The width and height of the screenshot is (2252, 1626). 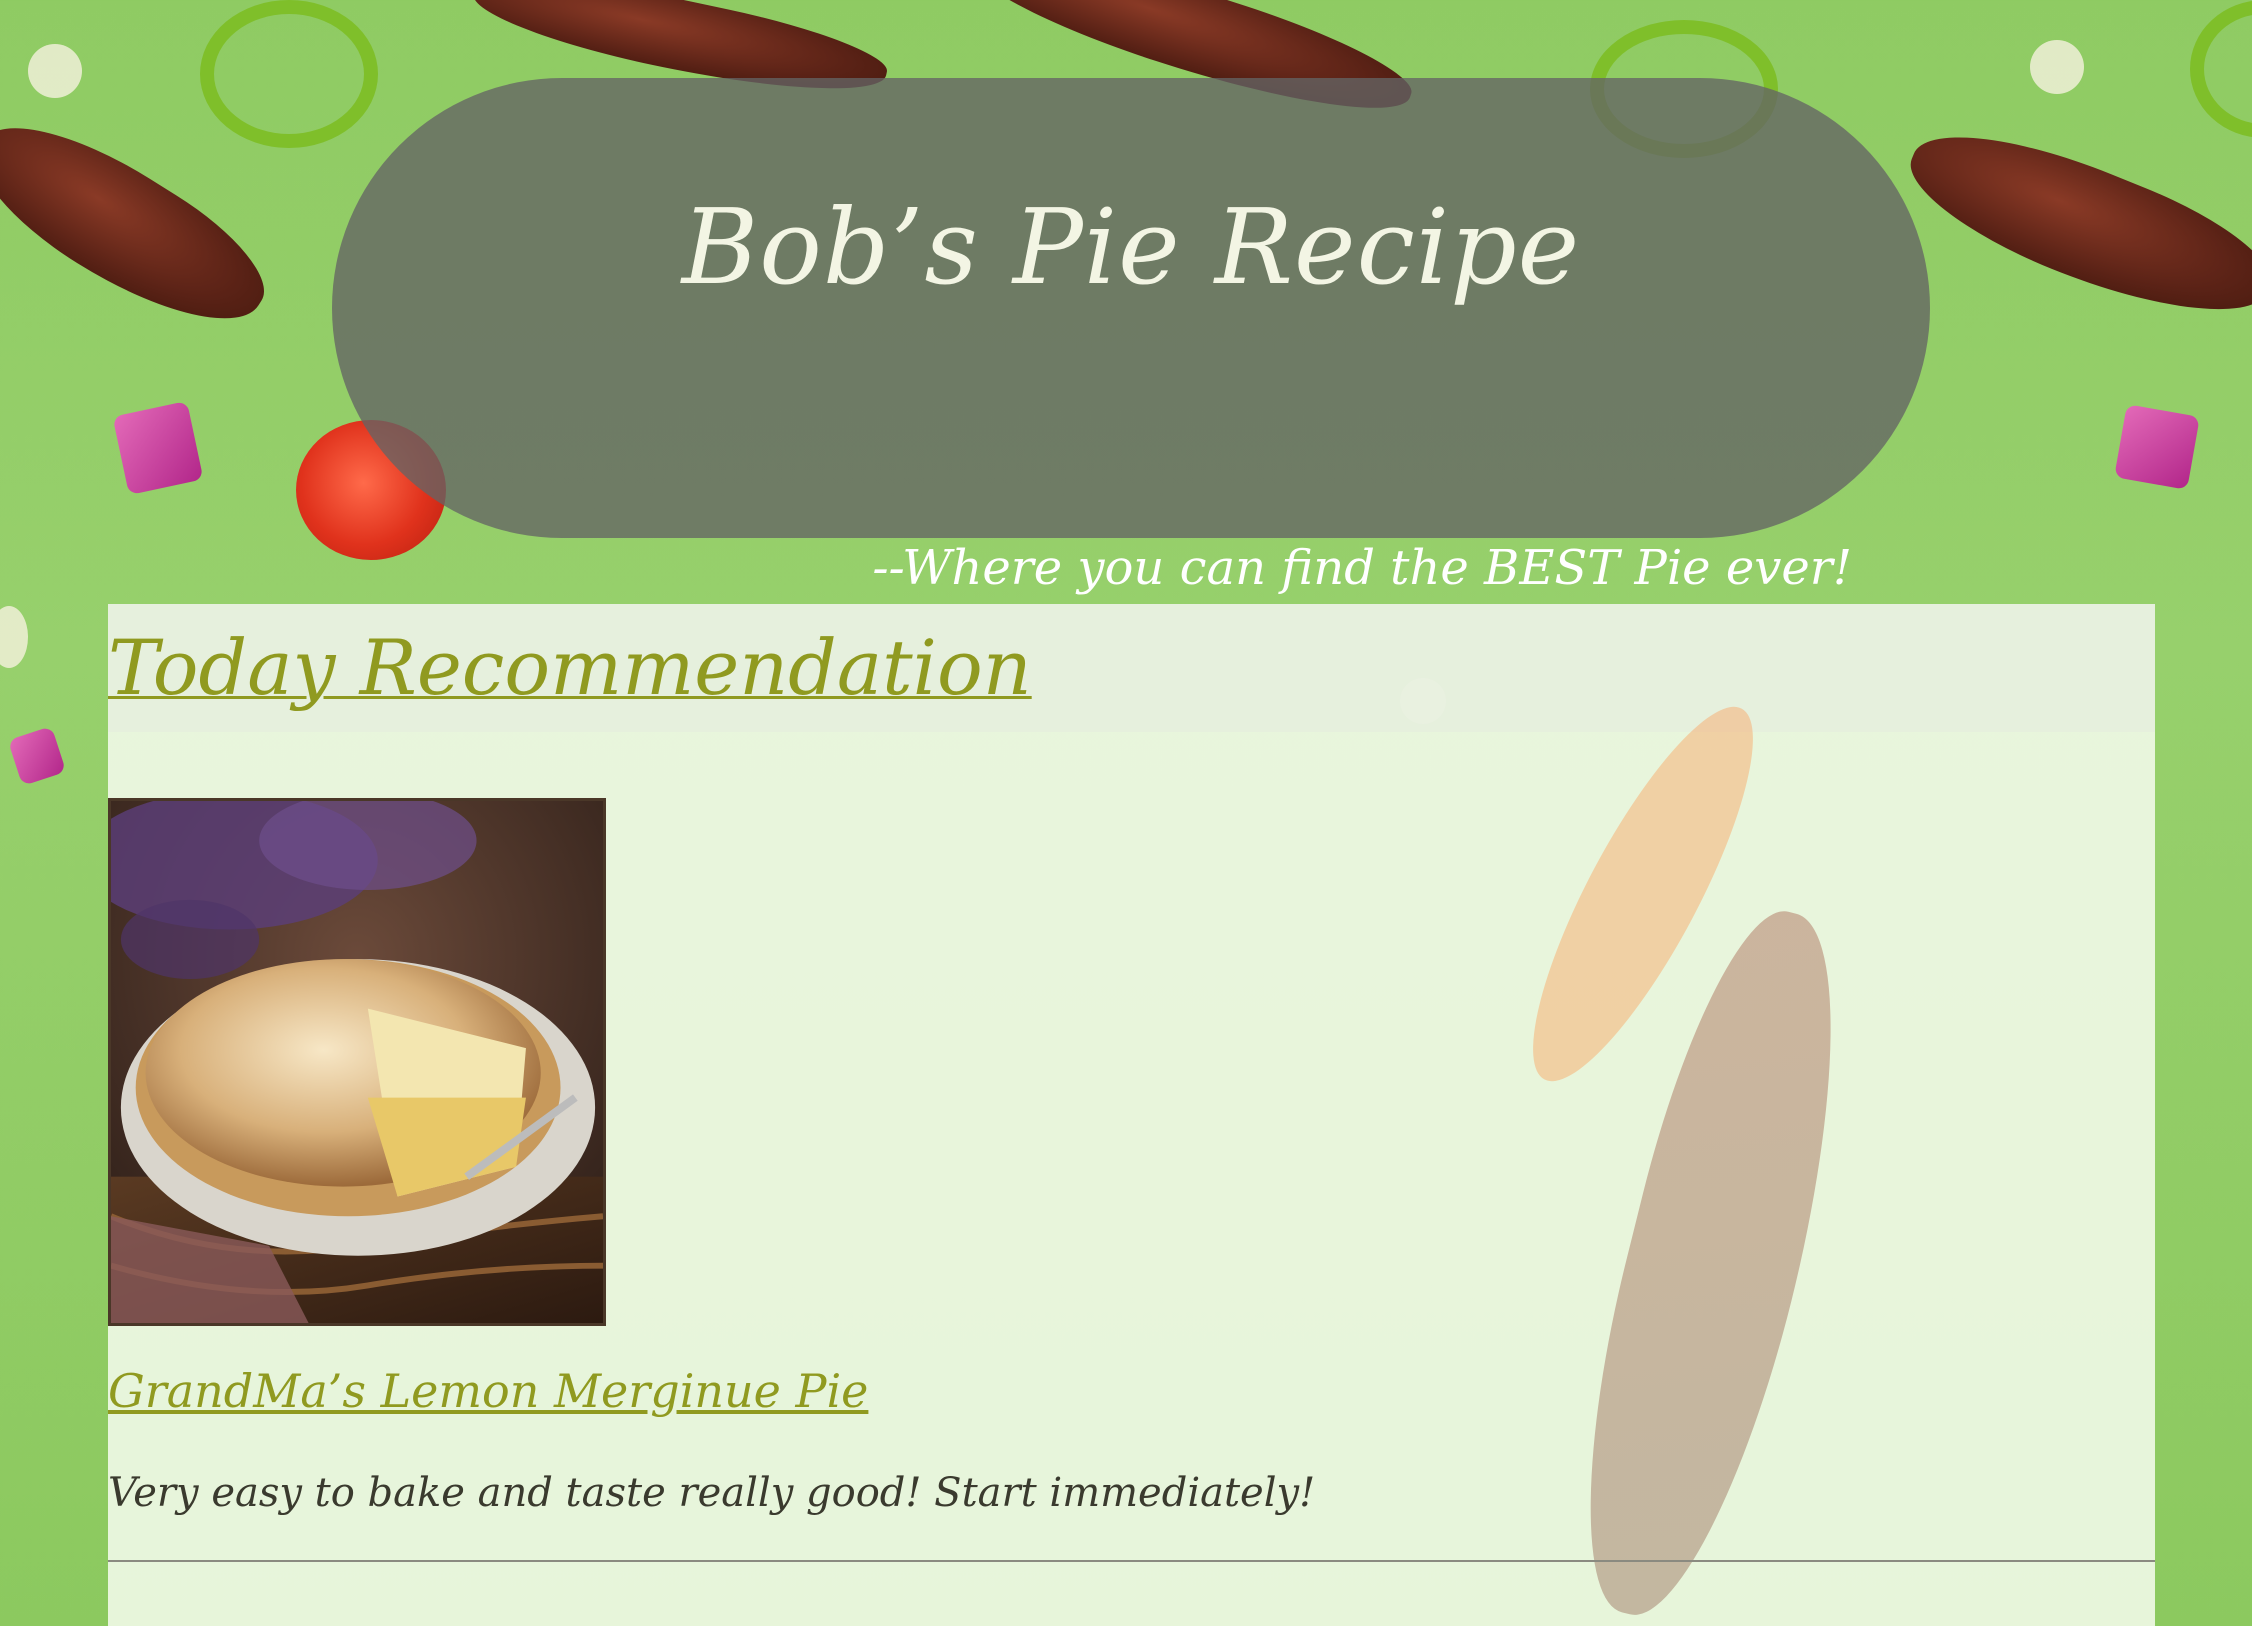 What do you see at coordinates (1643, 894) in the screenshot?
I see `panel-pepper-decoration` at bounding box center [1643, 894].